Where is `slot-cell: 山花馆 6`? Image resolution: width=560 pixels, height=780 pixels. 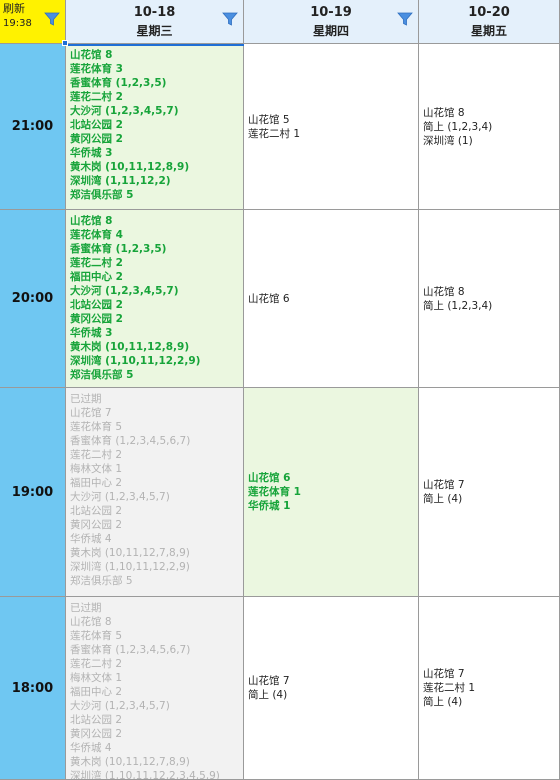 slot-cell: 山花馆 6 is located at coordinates (331, 299).